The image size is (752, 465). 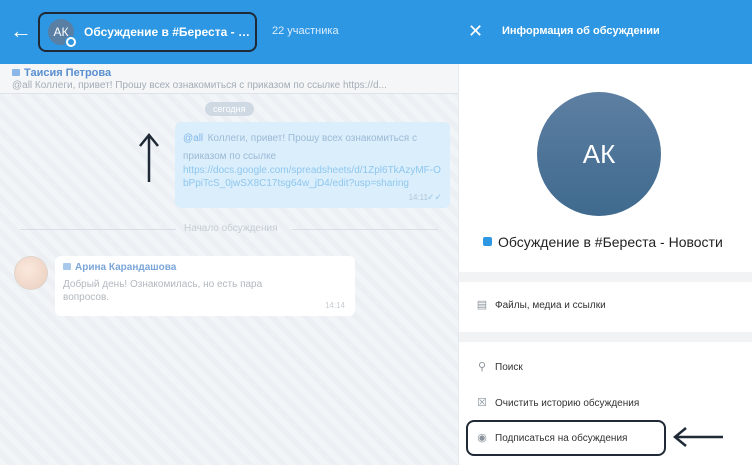 What do you see at coordinates (334, 305) in the screenshot?
I see `message-time: 14:14` at bounding box center [334, 305].